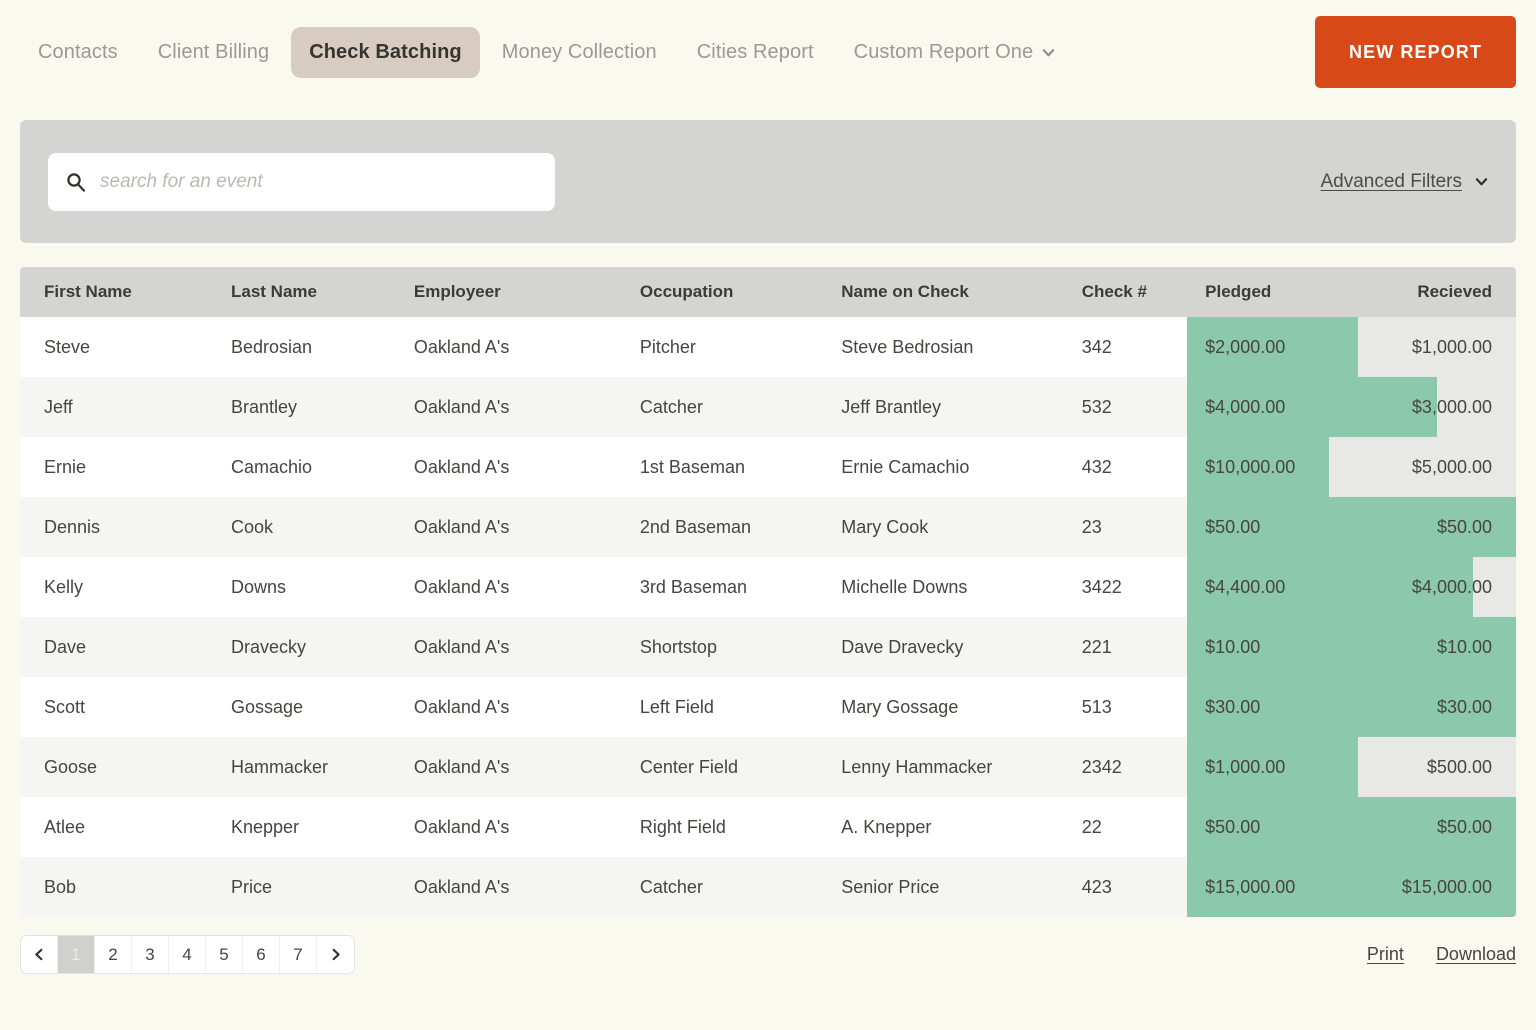 This screenshot has height=1030, width=1536. Describe the element at coordinates (755, 52) in the screenshot. I see `tab-cities-report: Cities Report` at that location.